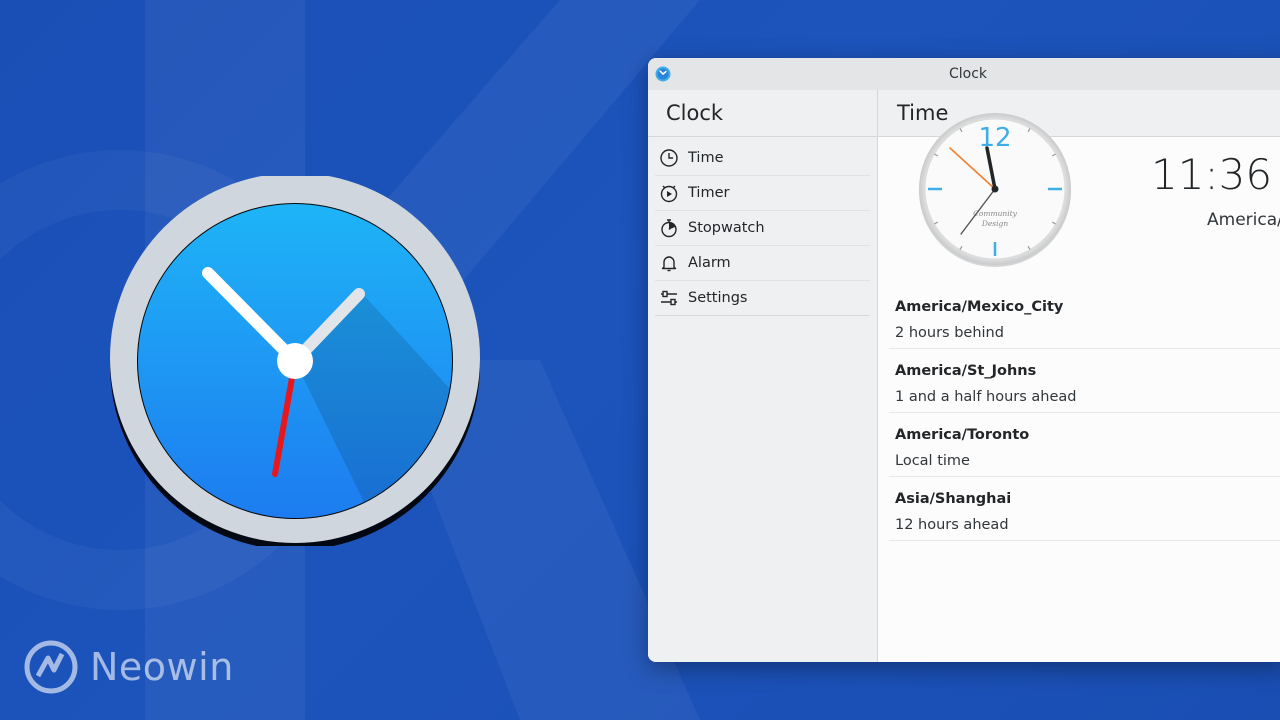 Image resolution: width=1280 pixels, height=720 pixels. I want to click on digital-time: 11:36 p, so click(1215, 174).